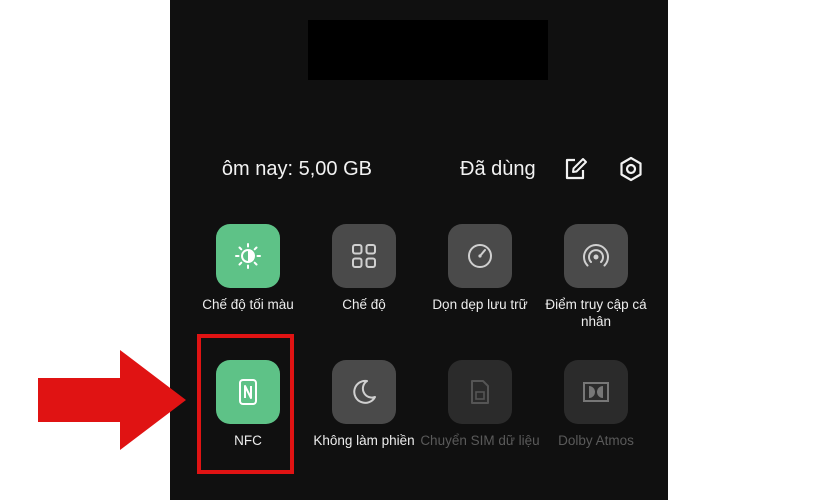 The image size is (840, 500). I want to click on tile-label: Điểm truy cập cá nhân, so click(596, 313).